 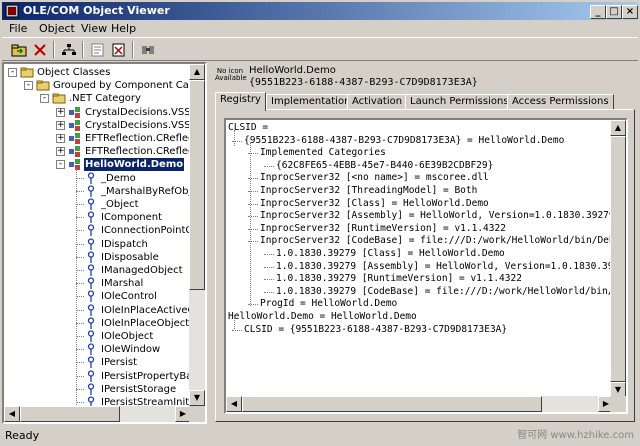 I want to click on registry-node: InprocServer32 [Class] = HelloWorld.Demo, so click(x=420, y=204).